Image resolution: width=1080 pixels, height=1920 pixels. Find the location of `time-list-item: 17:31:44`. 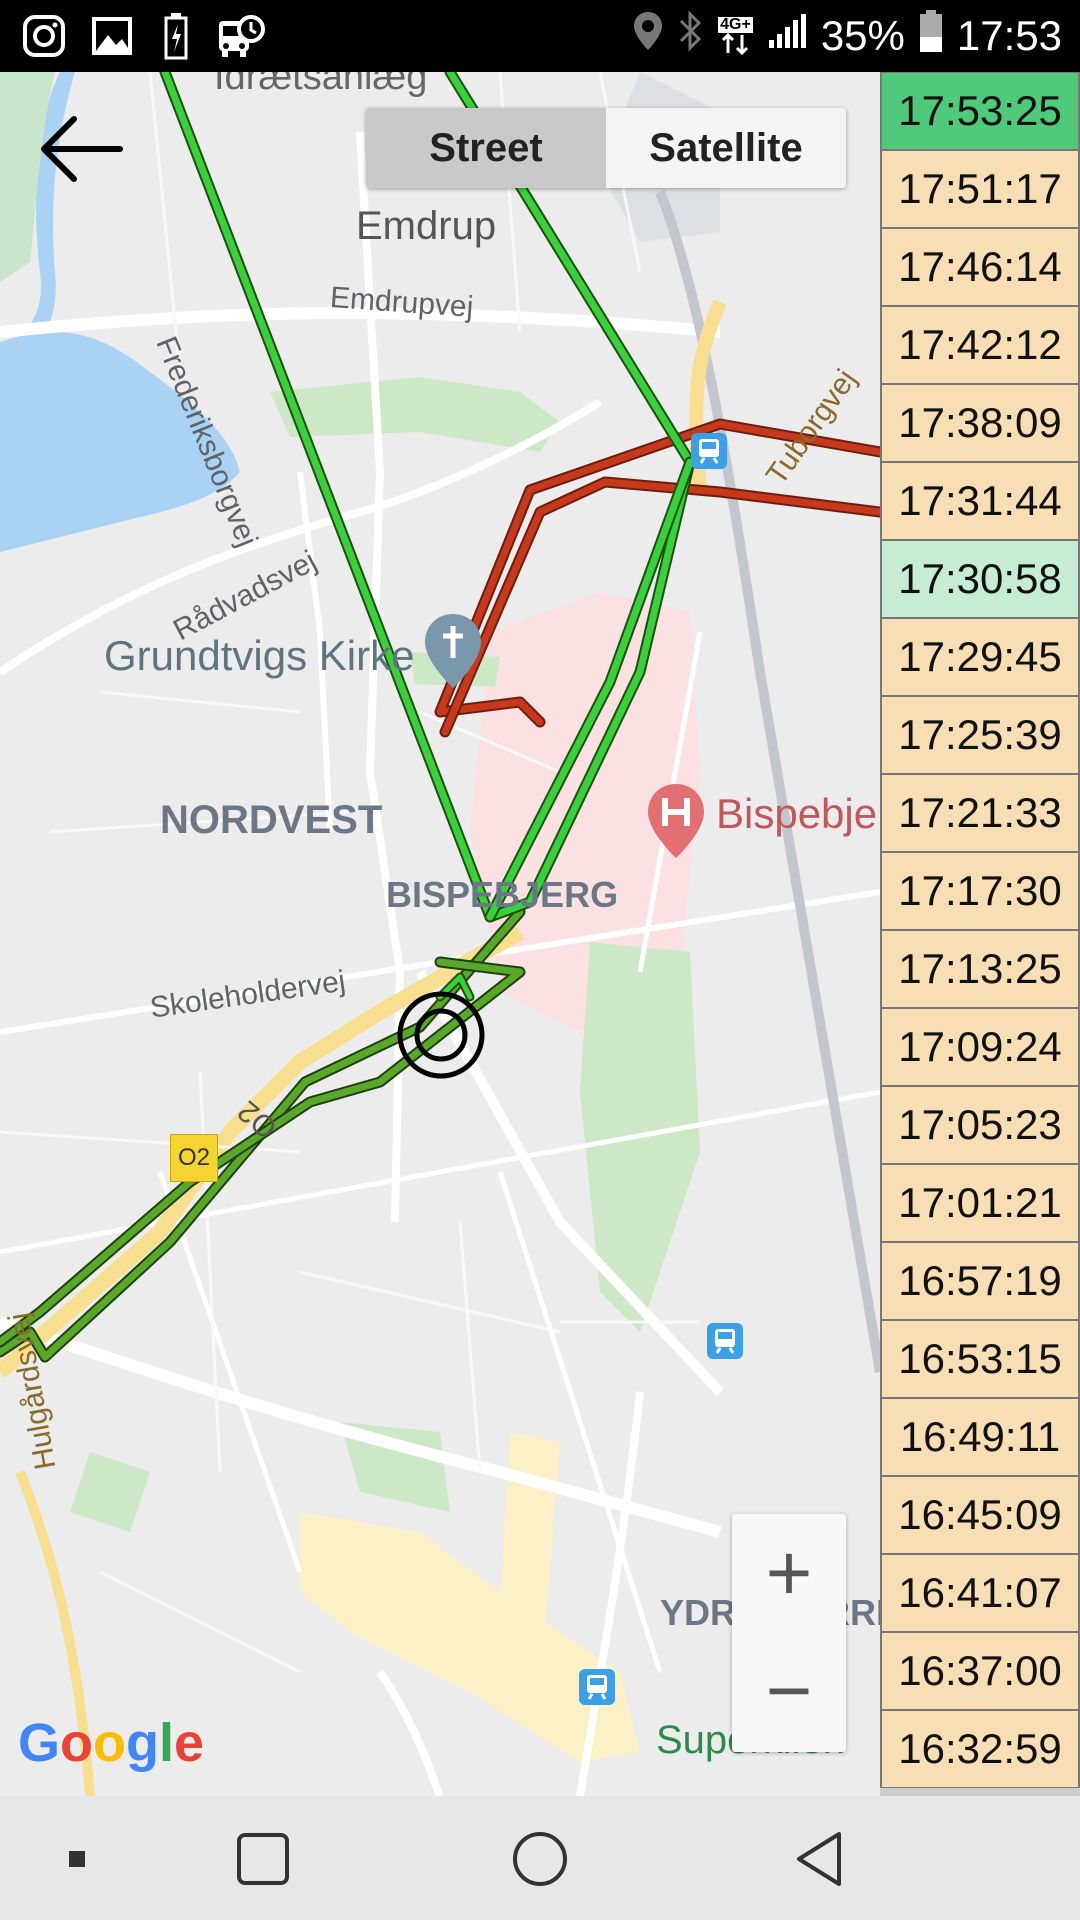

time-list-item: 17:31:44 is located at coordinates (980, 501).